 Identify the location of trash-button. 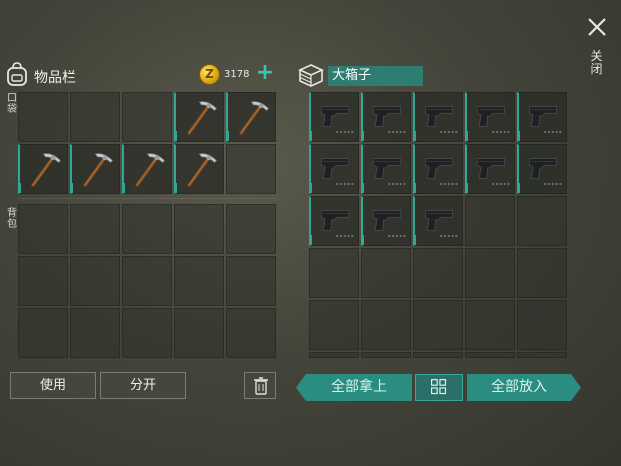
(260, 385).